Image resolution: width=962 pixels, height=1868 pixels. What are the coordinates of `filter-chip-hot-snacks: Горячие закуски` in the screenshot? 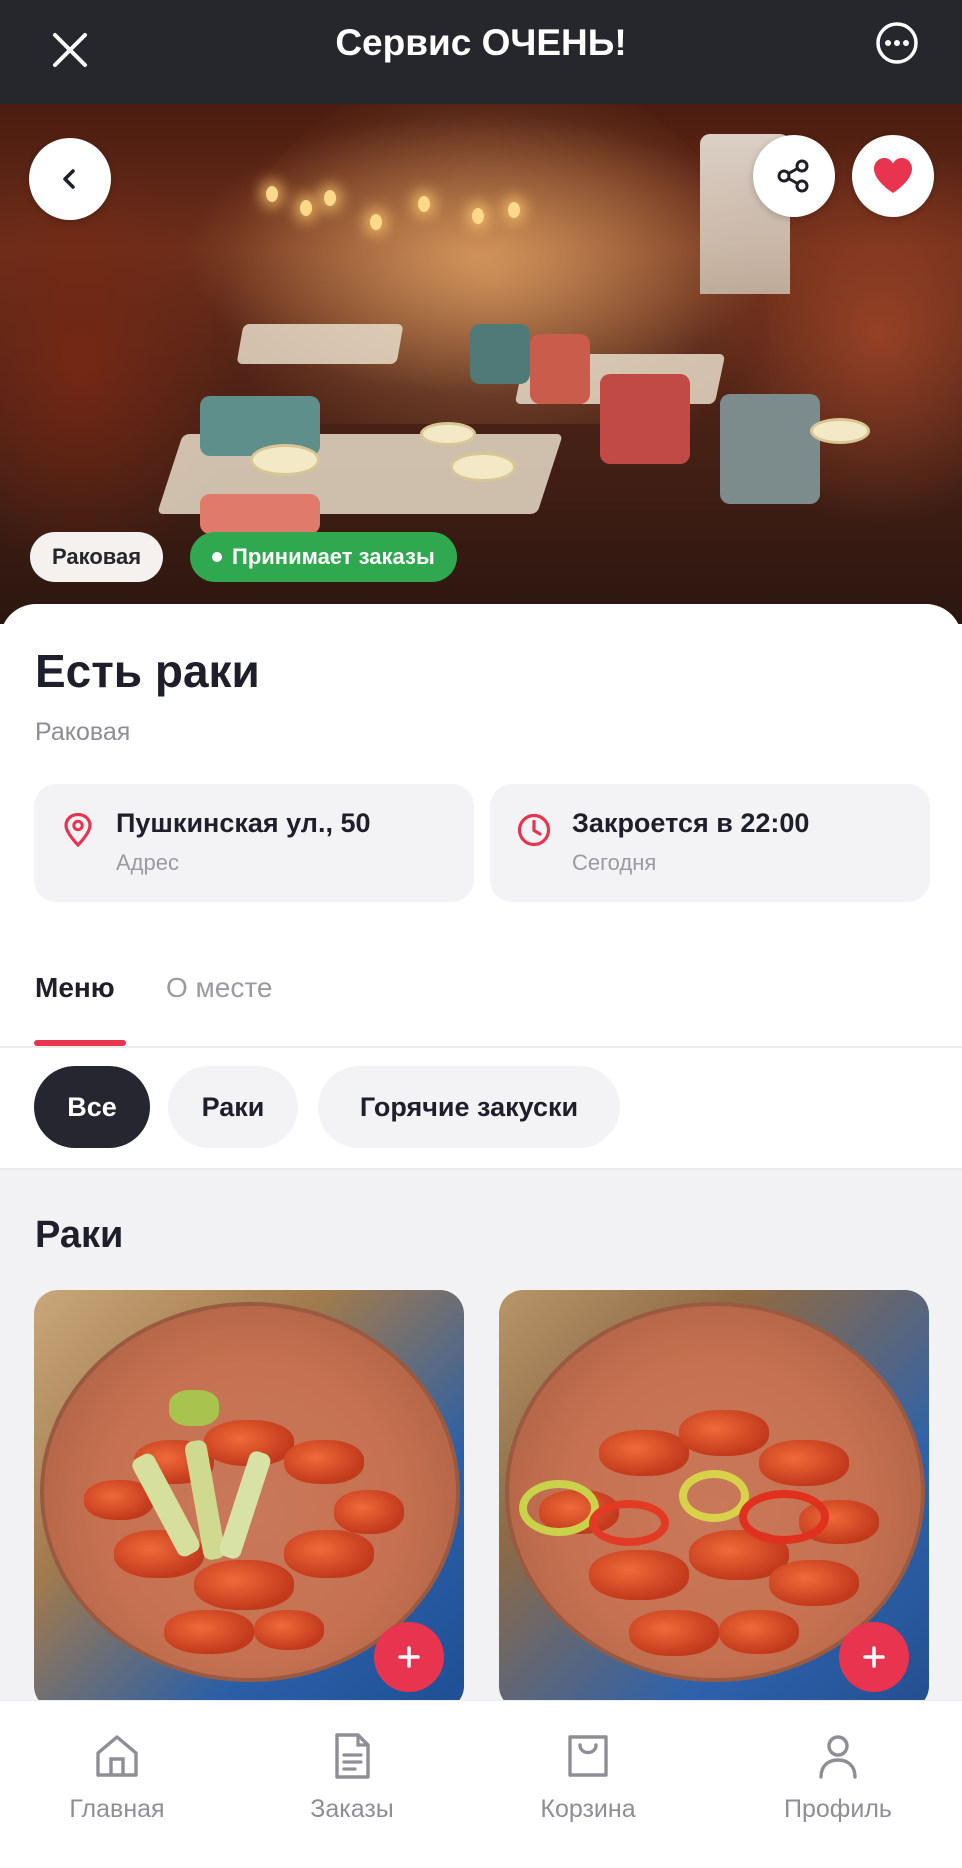 It's located at (469, 1107).